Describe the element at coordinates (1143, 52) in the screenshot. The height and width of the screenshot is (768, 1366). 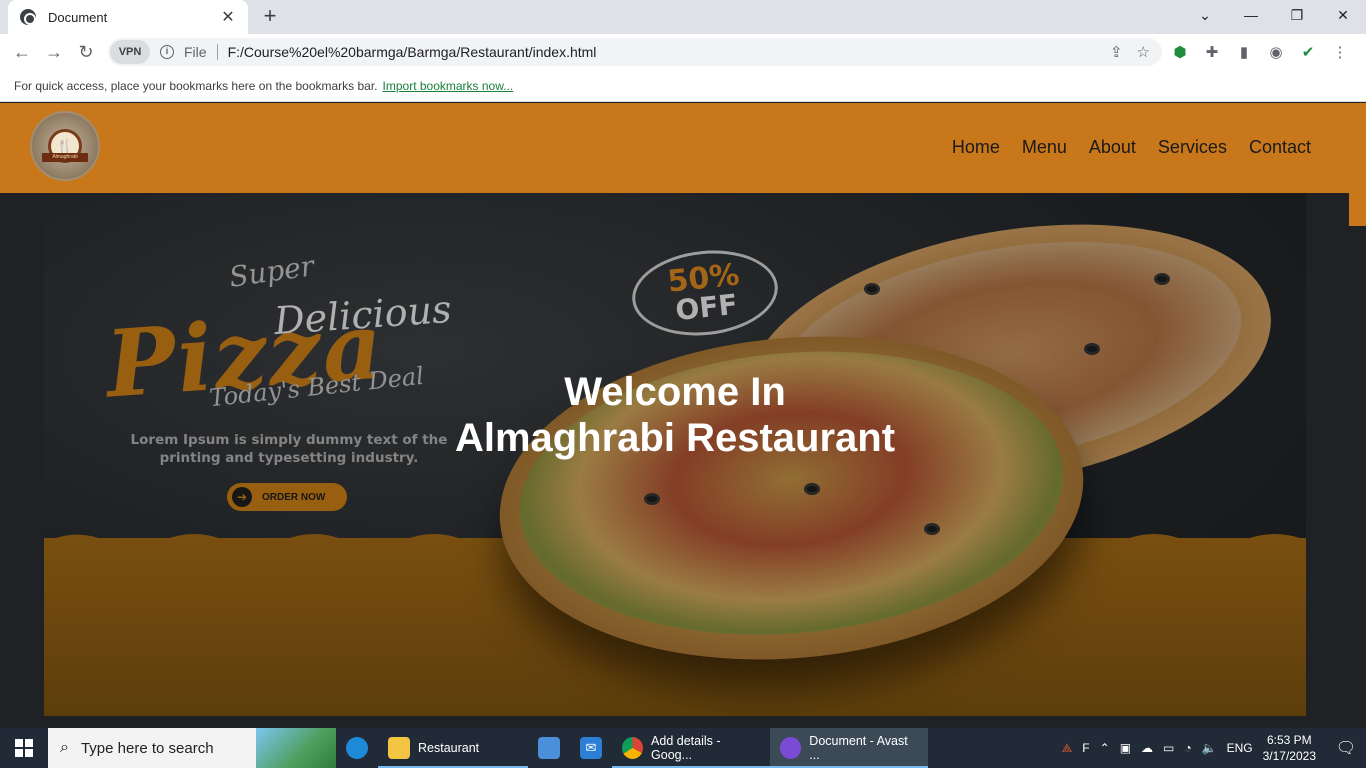
I see `bookmark-star-icon: ☆` at that location.